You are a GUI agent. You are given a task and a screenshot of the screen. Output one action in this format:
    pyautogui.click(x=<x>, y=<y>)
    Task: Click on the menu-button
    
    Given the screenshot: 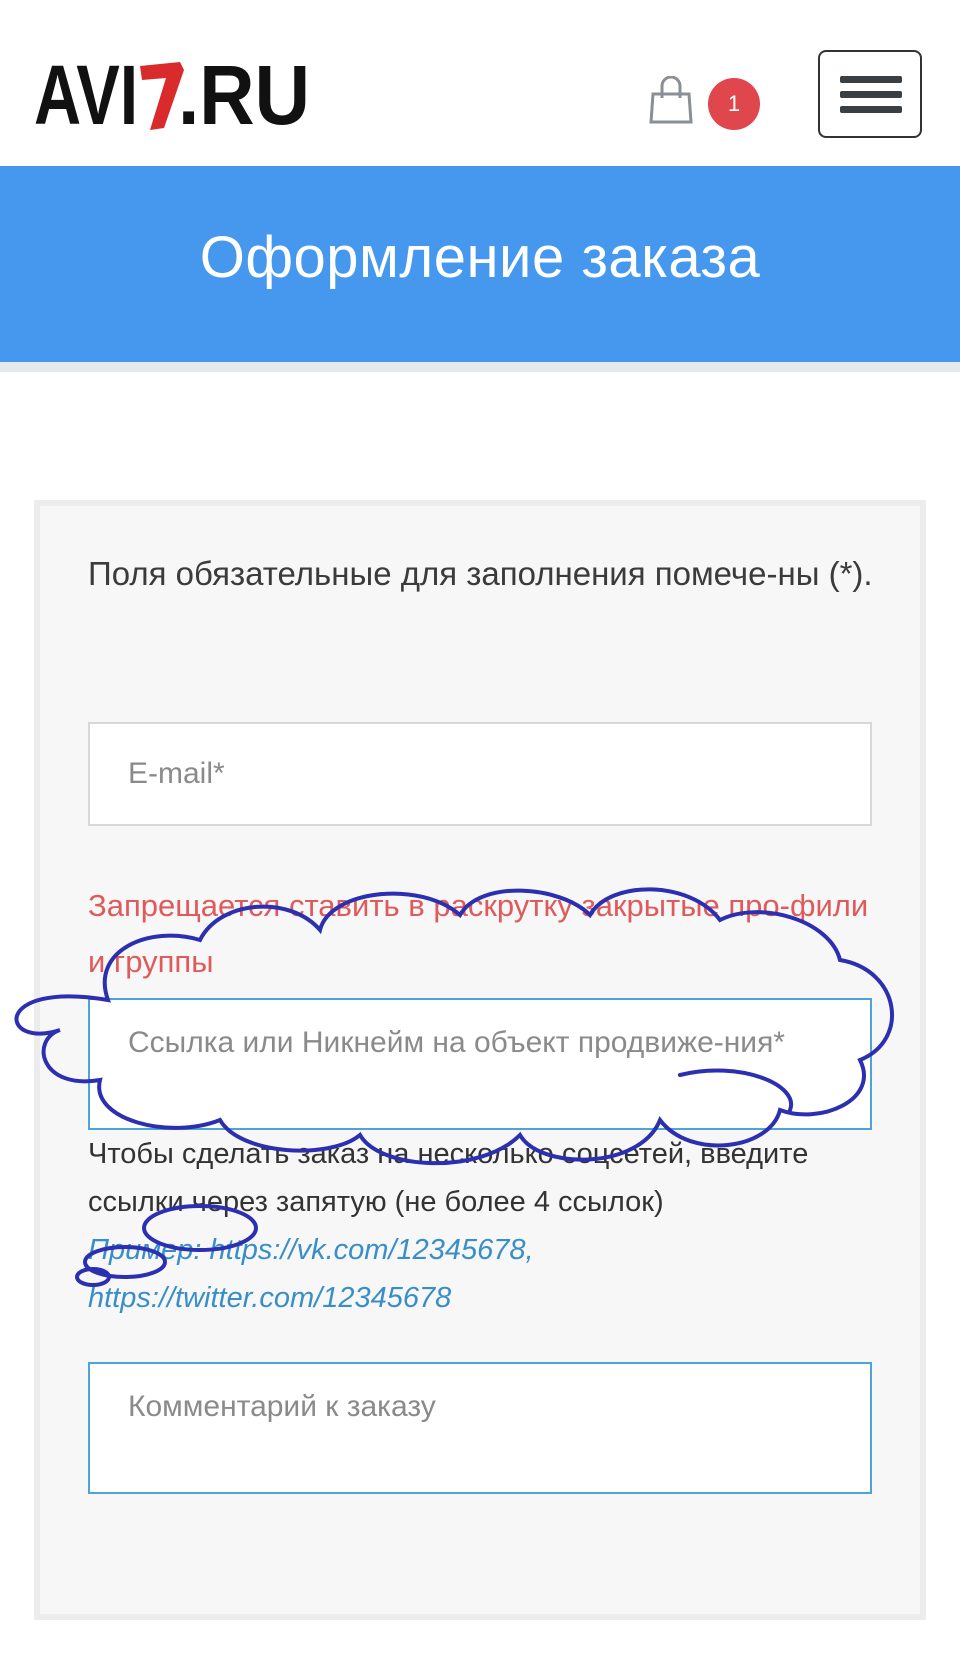 What is the action you would take?
    pyautogui.click(x=870, y=94)
    